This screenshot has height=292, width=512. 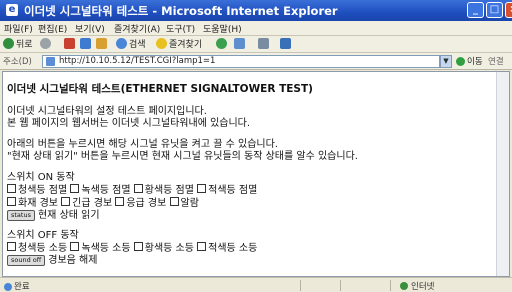 What do you see at coordinates (174, 201) in the screenshot?
I see `checkbox-alarm` at bounding box center [174, 201].